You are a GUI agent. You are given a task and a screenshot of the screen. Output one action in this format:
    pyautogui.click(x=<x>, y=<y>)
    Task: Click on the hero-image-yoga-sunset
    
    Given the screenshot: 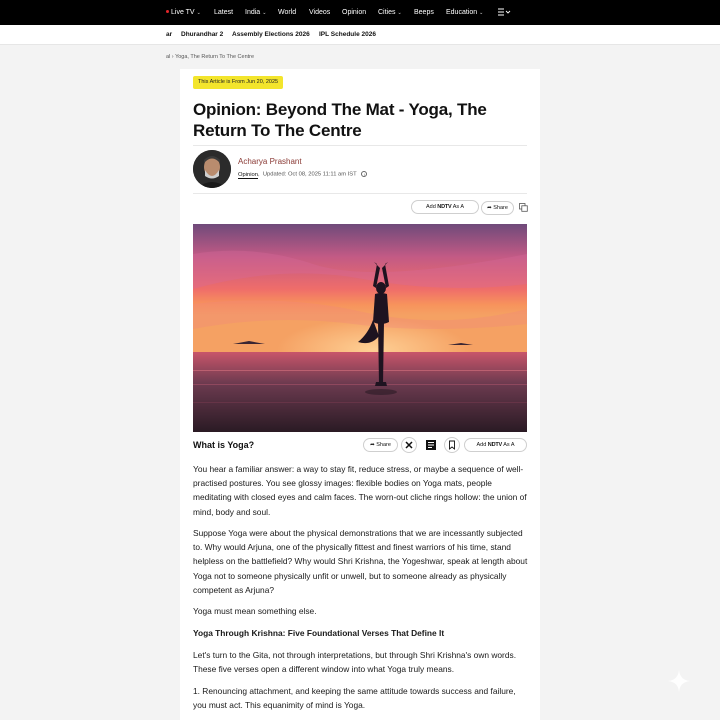 What is the action you would take?
    pyautogui.click(x=360, y=328)
    